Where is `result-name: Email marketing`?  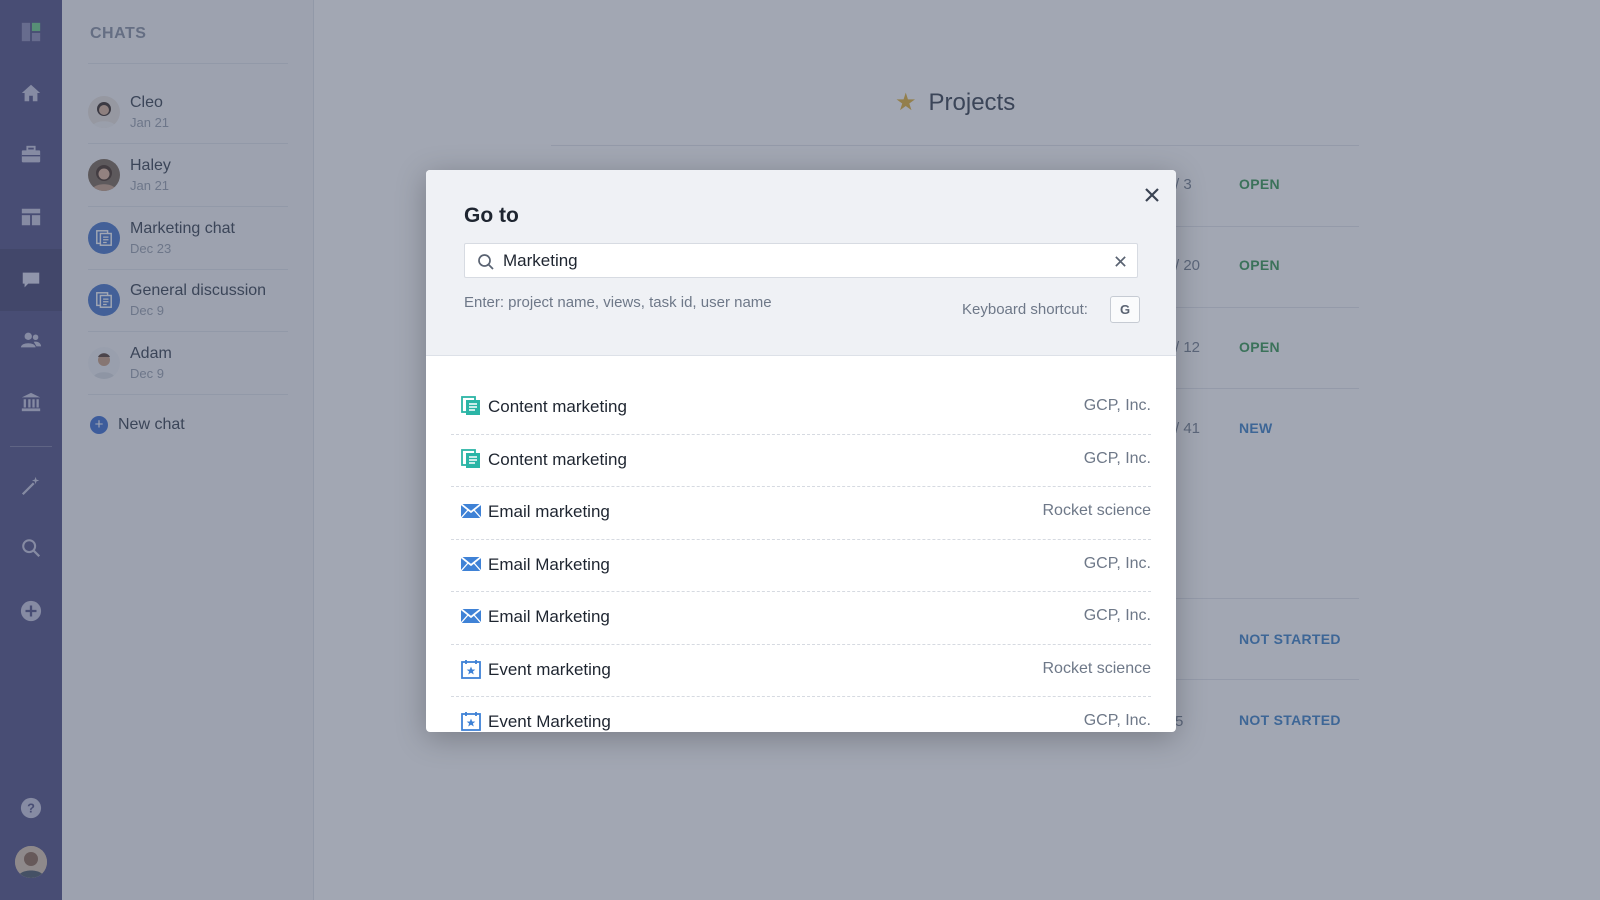
result-name: Email marketing is located at coordinates (549, 511).